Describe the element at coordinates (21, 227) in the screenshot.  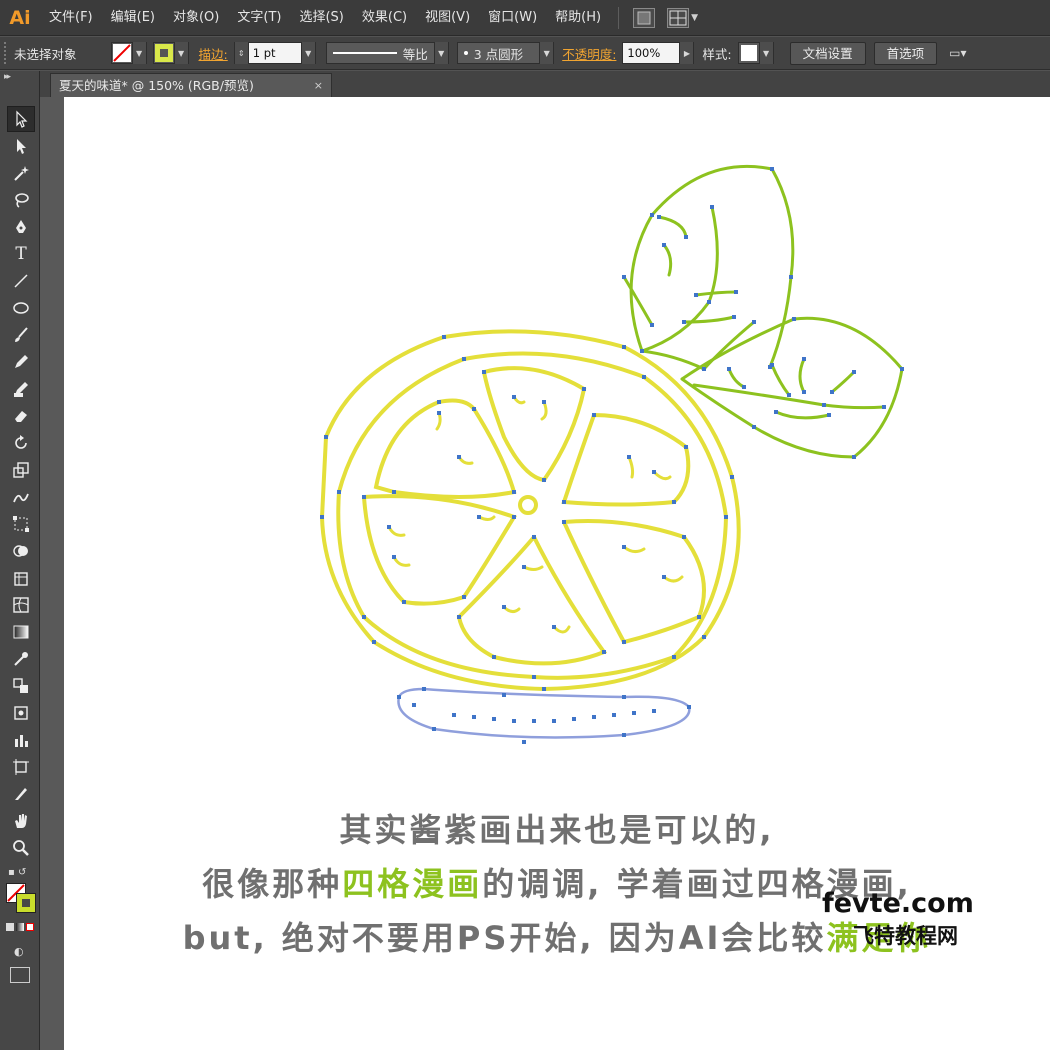
I see `pen-tool-icon` at that location.